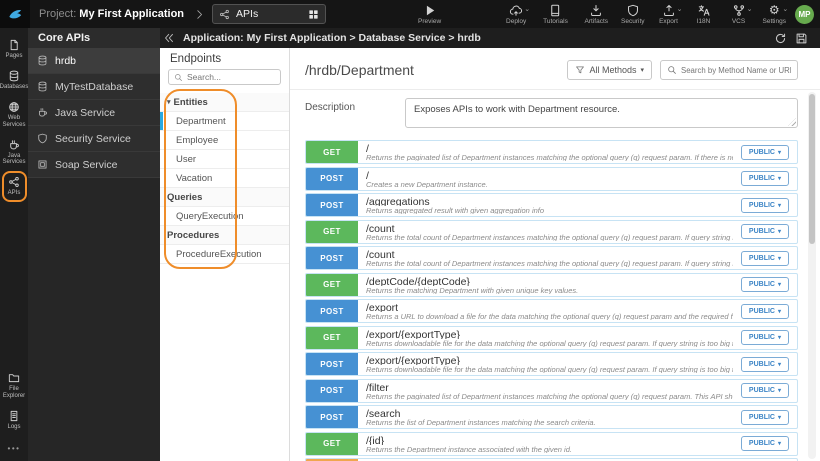 The height and width of the screenshot is (461, 820). I want to click on project-title: Project: My First Application, so click(111, 14).